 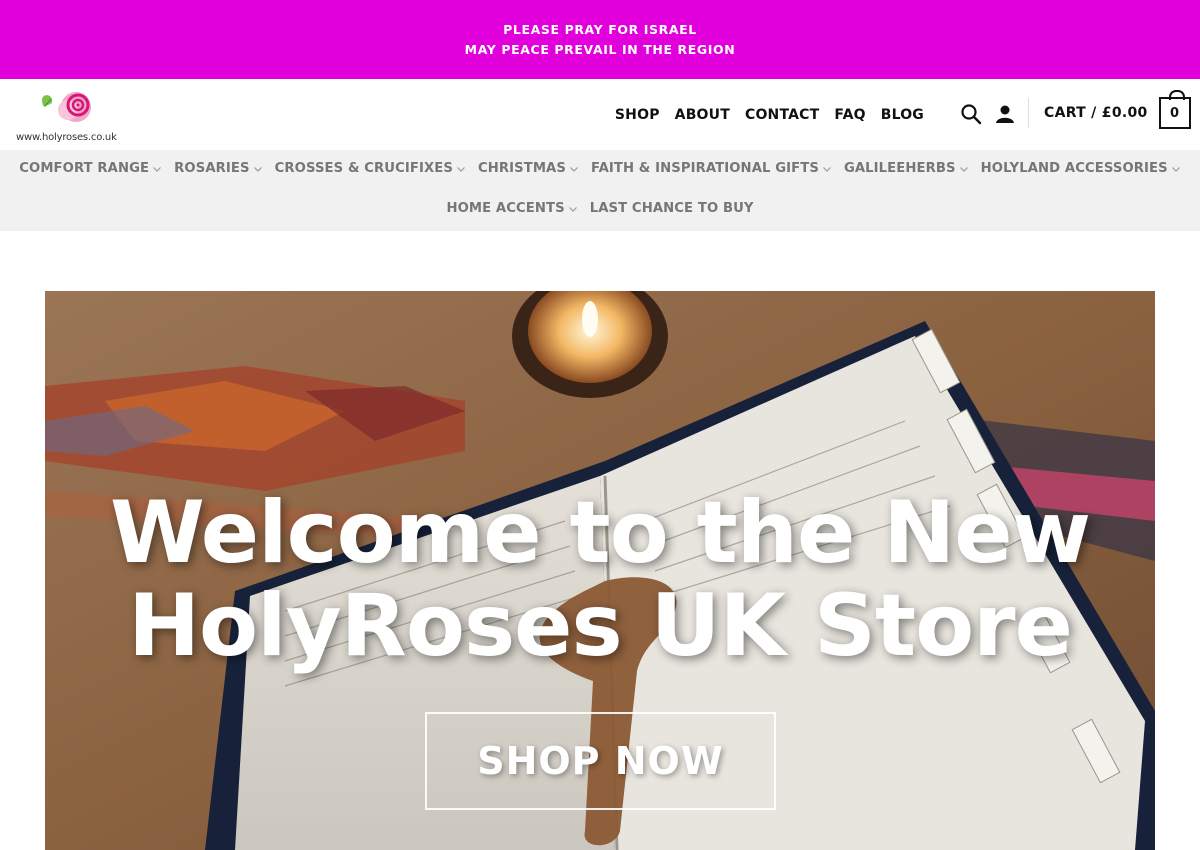 I want to click on category-last-chance: LAST CHANCE TO BUY, so click(x=672, y=208).